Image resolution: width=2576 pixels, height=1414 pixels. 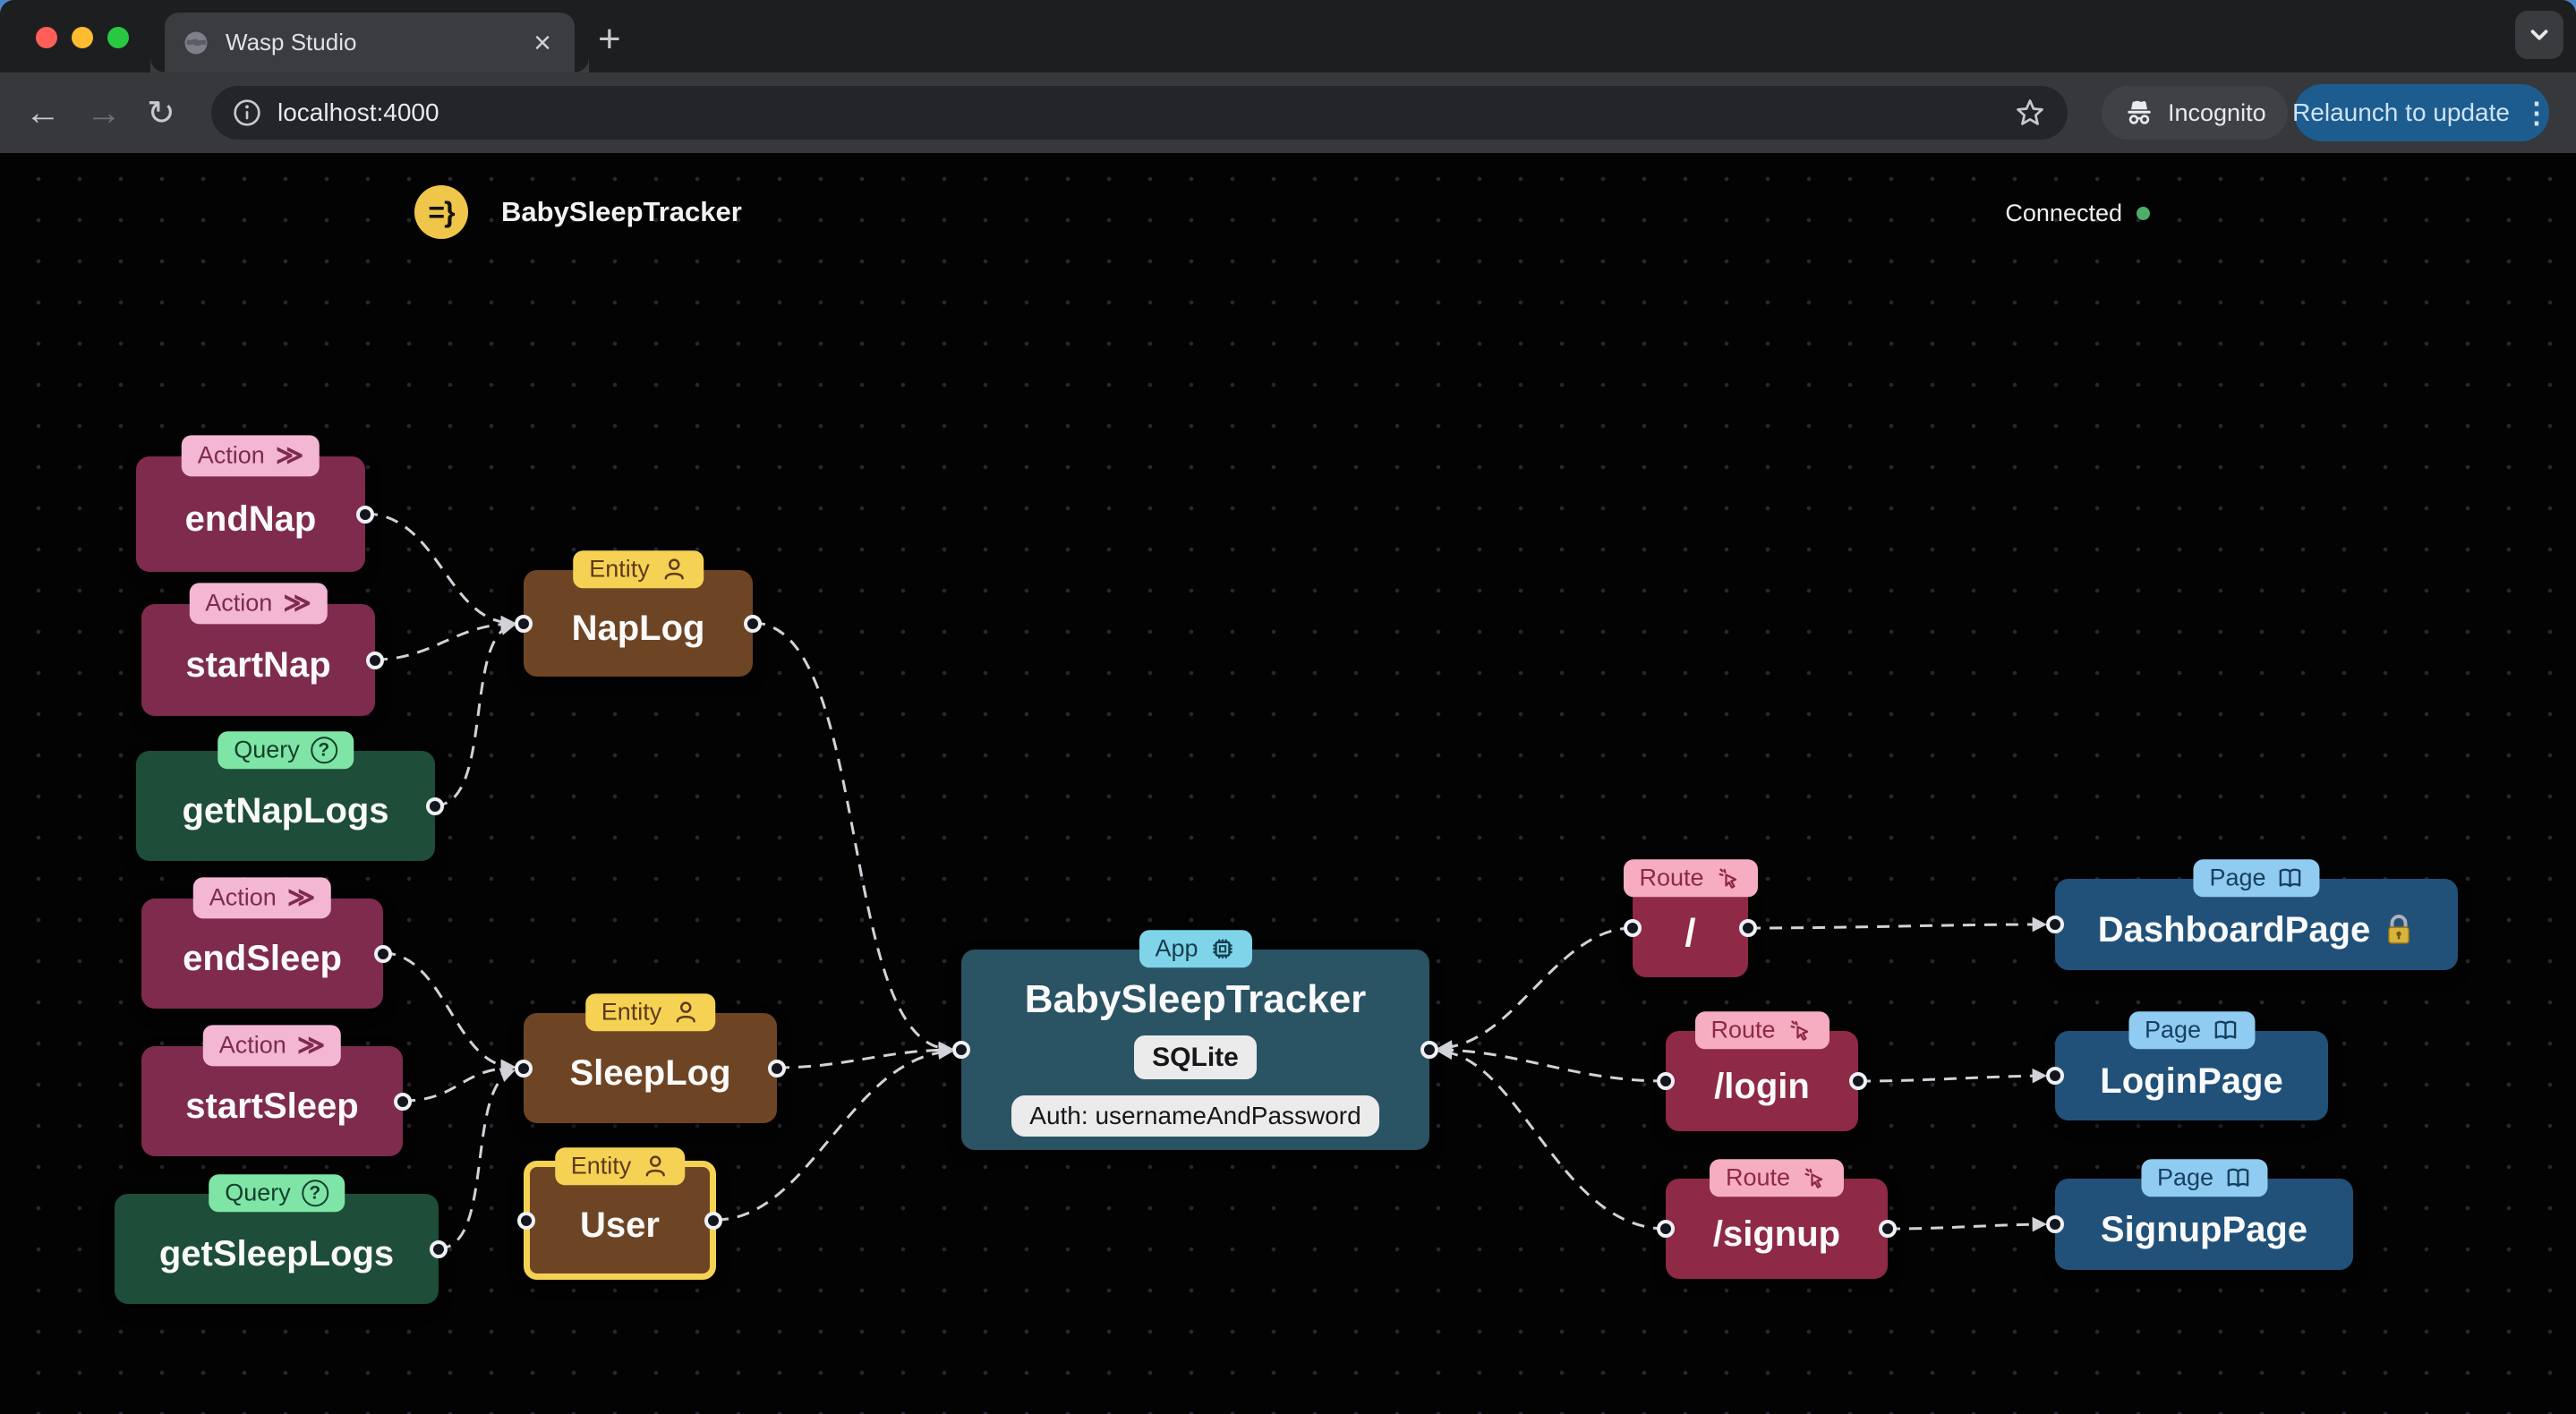 What do you see at coordinates (619, 569) in the screenshot?
I see `badge-label: Entity` at bounding box center [619, 569].